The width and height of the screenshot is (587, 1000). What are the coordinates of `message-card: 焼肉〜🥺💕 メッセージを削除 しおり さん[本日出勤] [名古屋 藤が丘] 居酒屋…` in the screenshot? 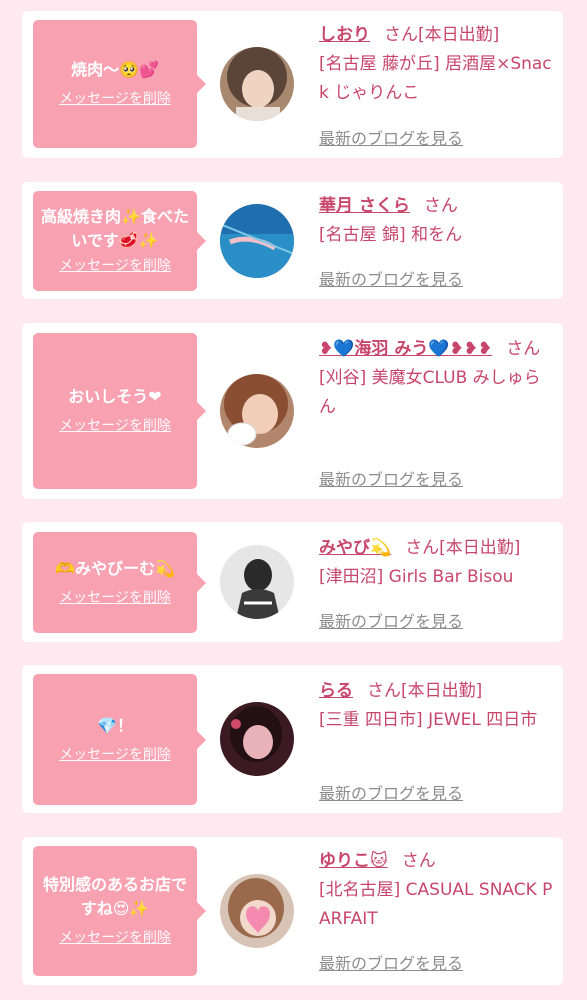 It's located at (292, 84).